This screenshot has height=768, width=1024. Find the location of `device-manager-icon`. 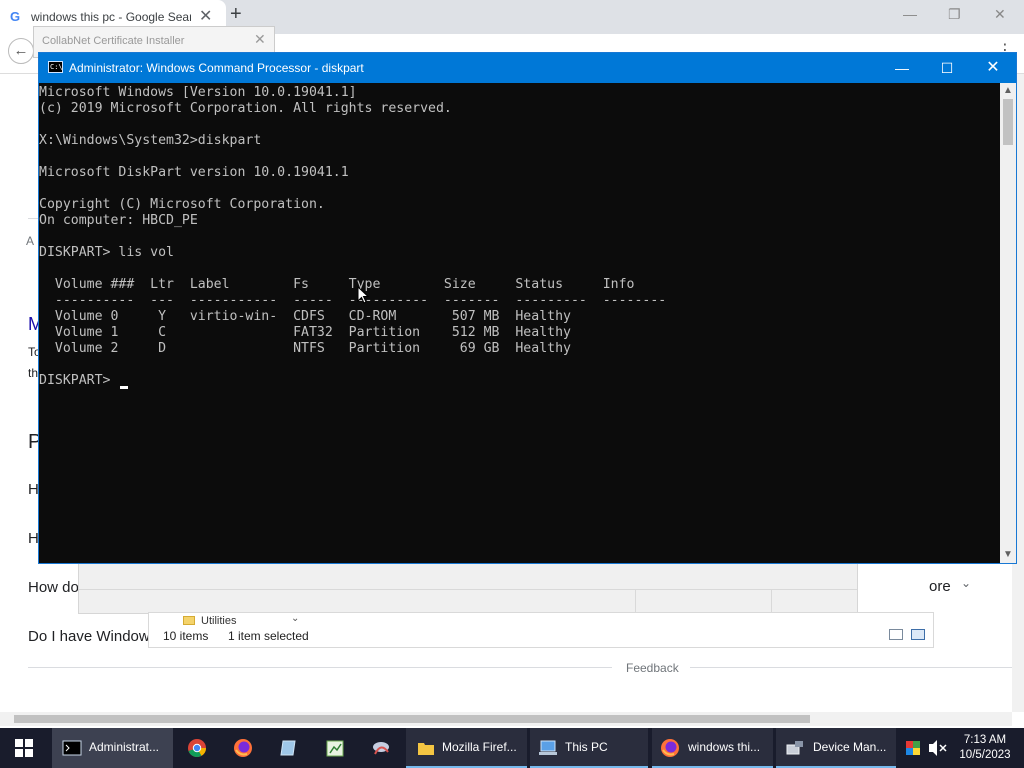

device-manager-icon is located at coordinates (794, 748).